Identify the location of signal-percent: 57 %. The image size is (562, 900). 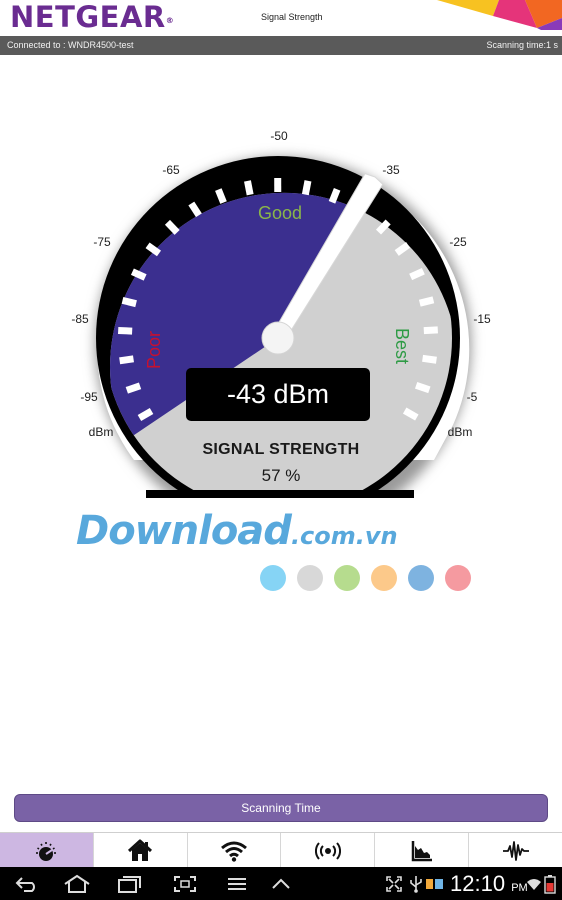
(281, 475).